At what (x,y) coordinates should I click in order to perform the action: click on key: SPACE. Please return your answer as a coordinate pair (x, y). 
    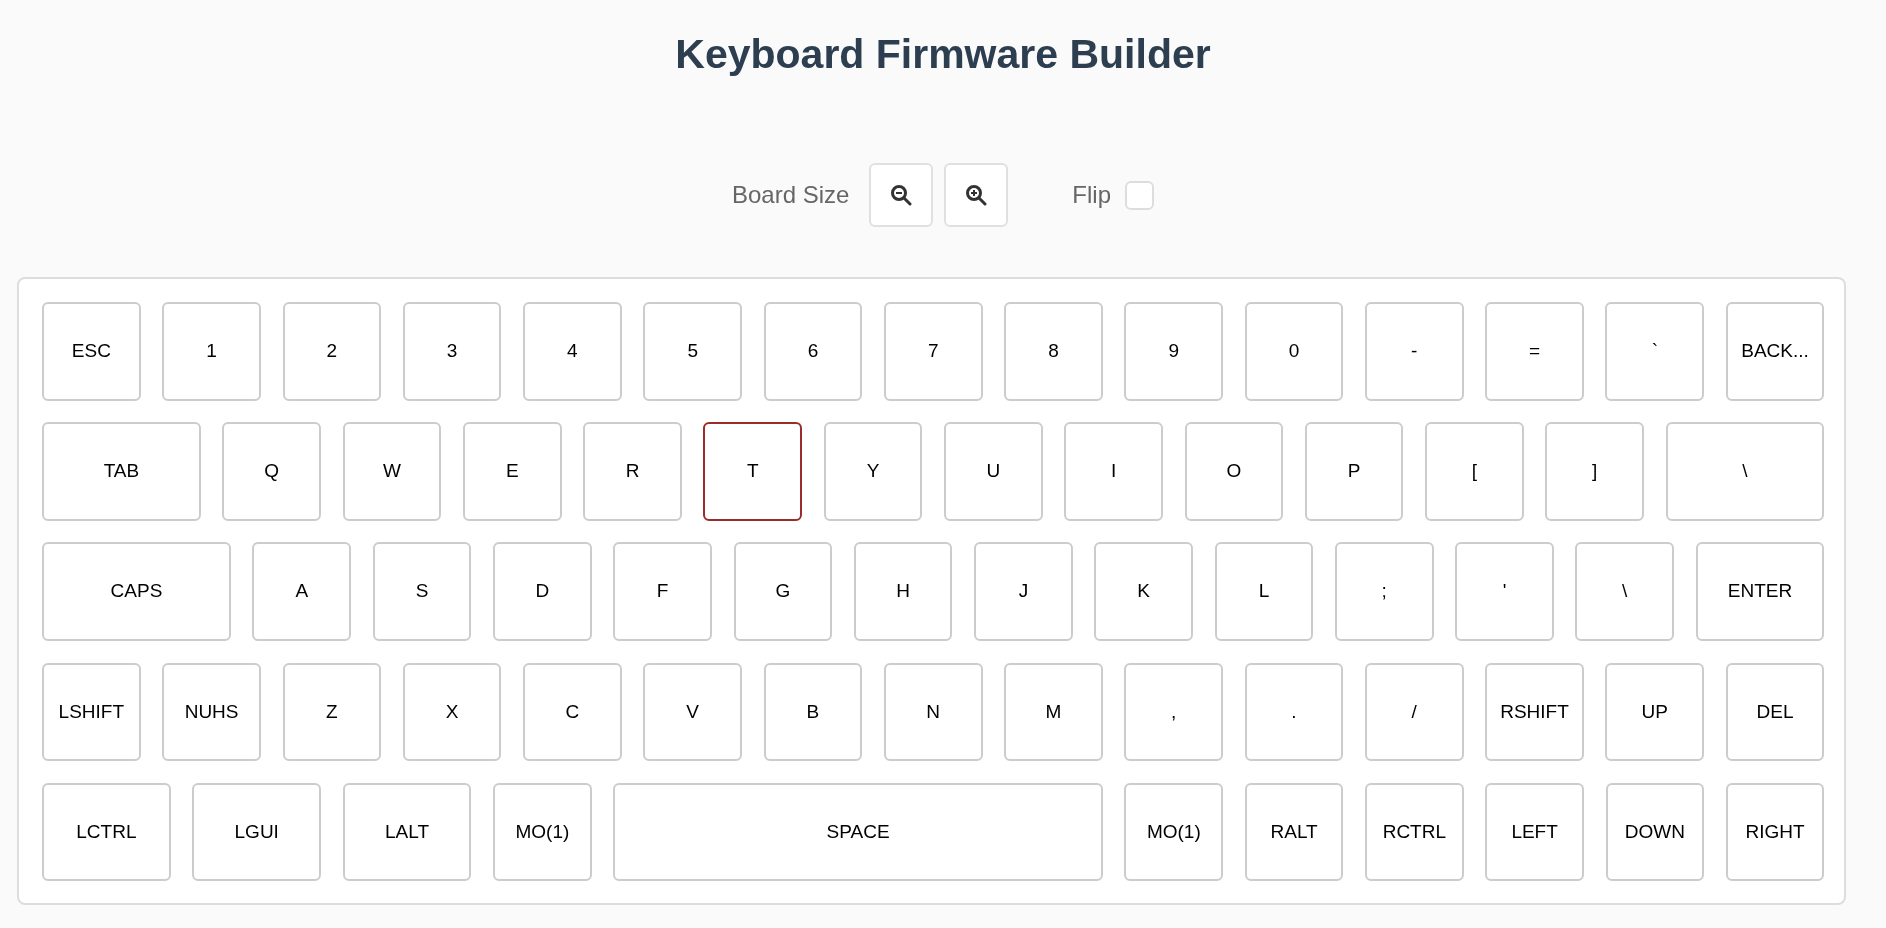
    Looking at the image, I should click on (858, 832).